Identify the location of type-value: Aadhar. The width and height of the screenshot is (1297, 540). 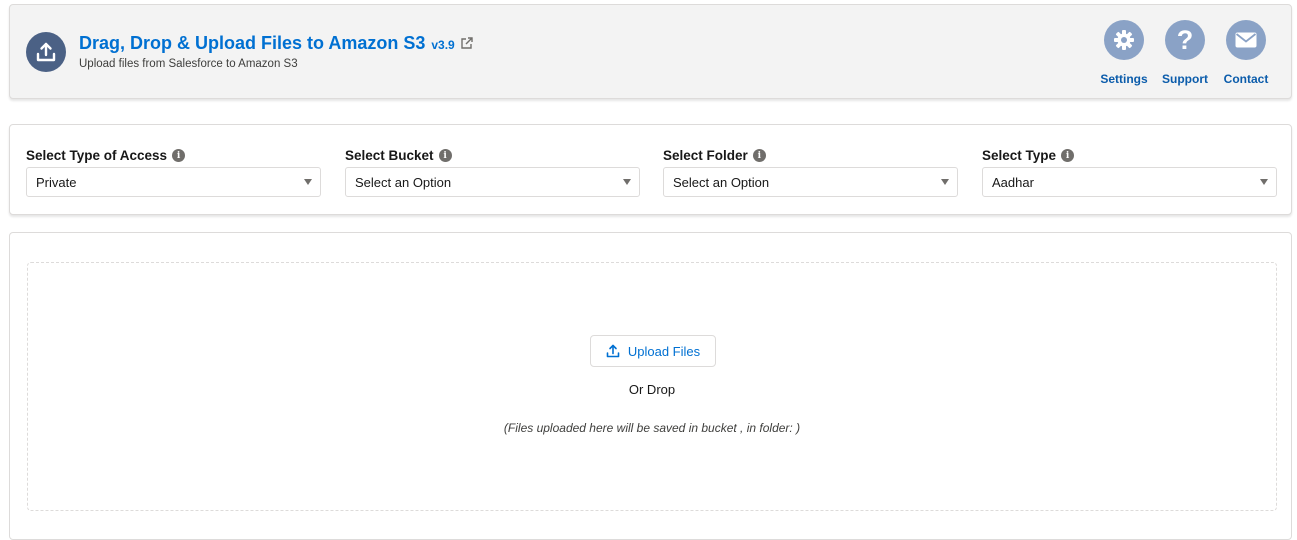
(1013, 182).